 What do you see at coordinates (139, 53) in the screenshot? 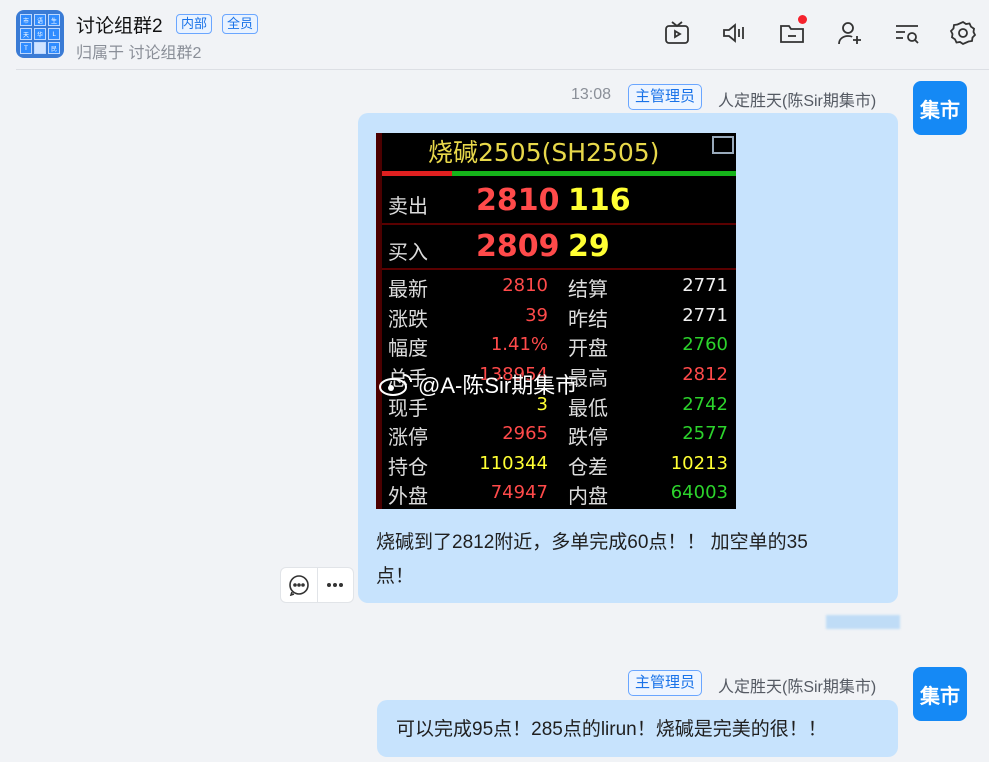
I see `group-subtitle: 归属于 讨论组群2` at bounding box center [139, 53].